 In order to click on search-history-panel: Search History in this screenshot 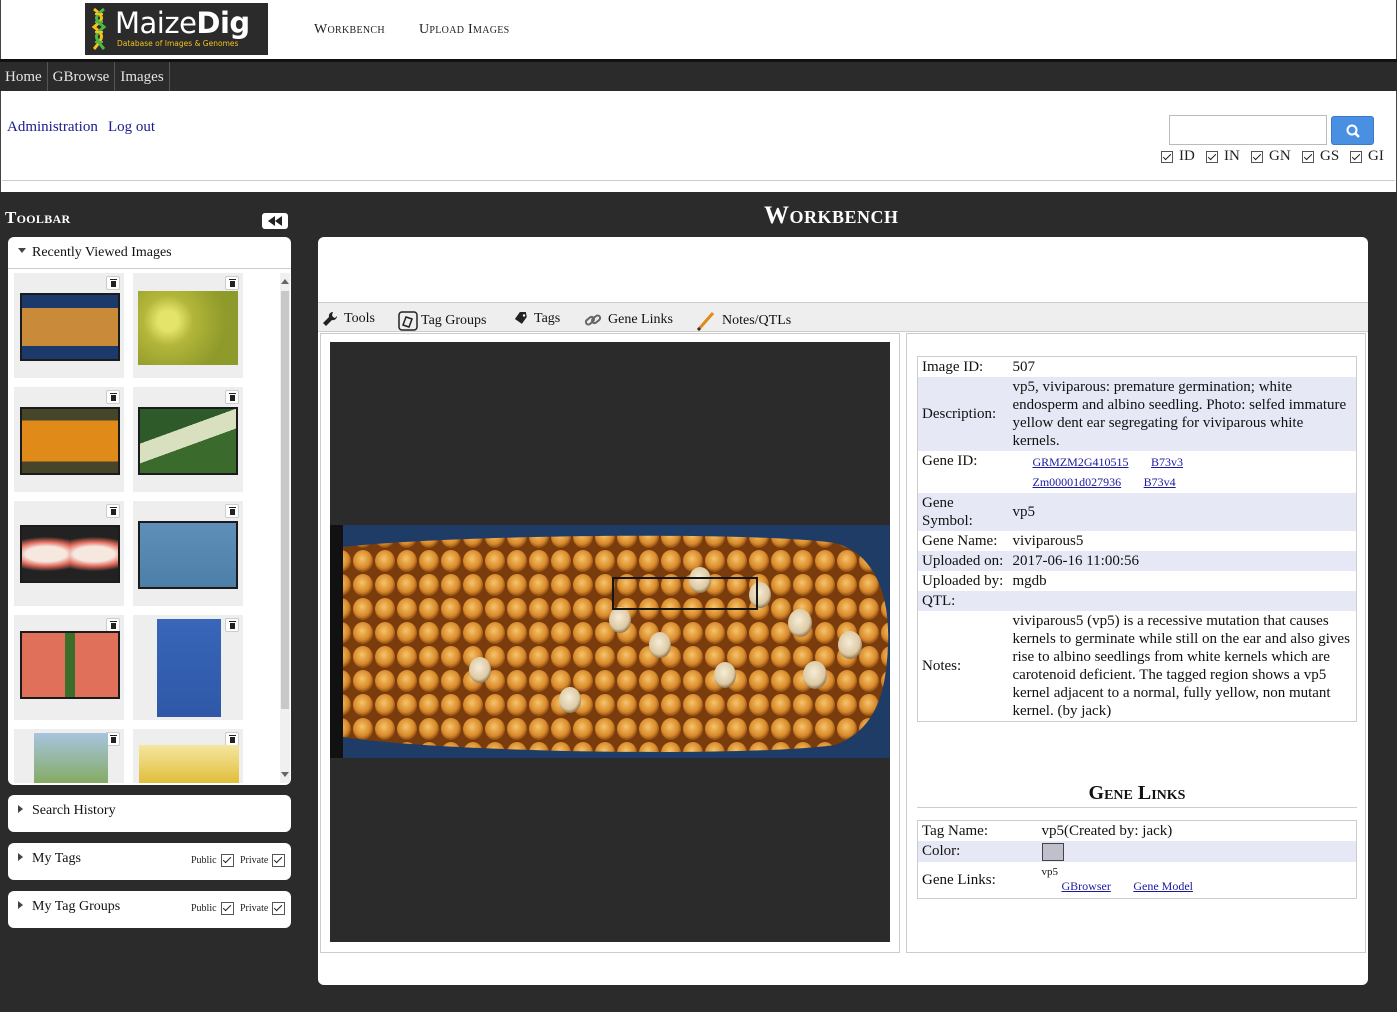, I will do `click(149, 813)`.